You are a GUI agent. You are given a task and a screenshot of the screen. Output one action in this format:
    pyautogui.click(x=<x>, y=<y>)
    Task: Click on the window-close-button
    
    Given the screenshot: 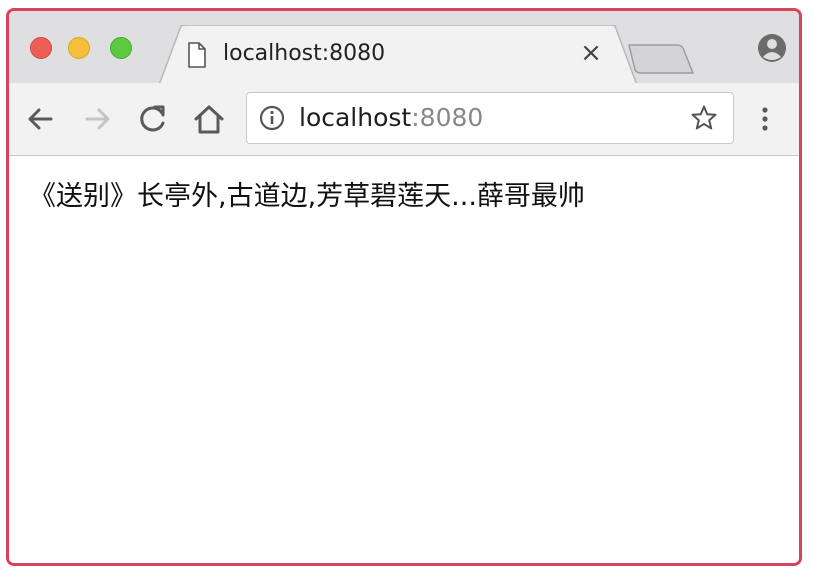 What is the action you would take?
    pyautogui.click(x=41, y=48)
    